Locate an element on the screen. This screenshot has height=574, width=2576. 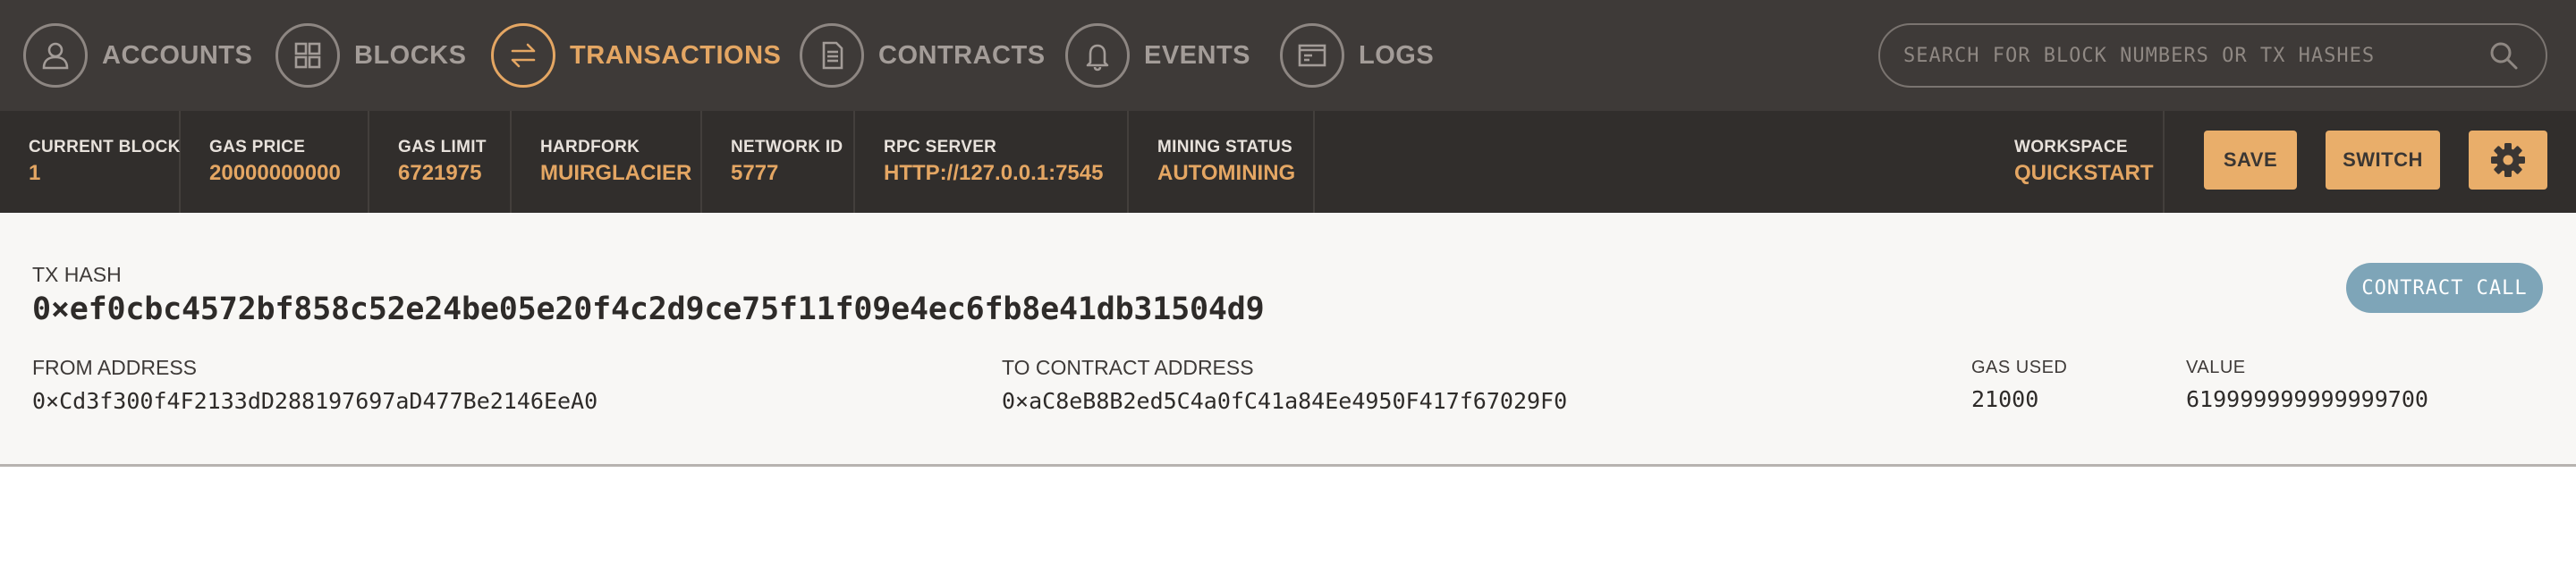
nav-logs-label: LOGS is located at coordinates (1397, 55).